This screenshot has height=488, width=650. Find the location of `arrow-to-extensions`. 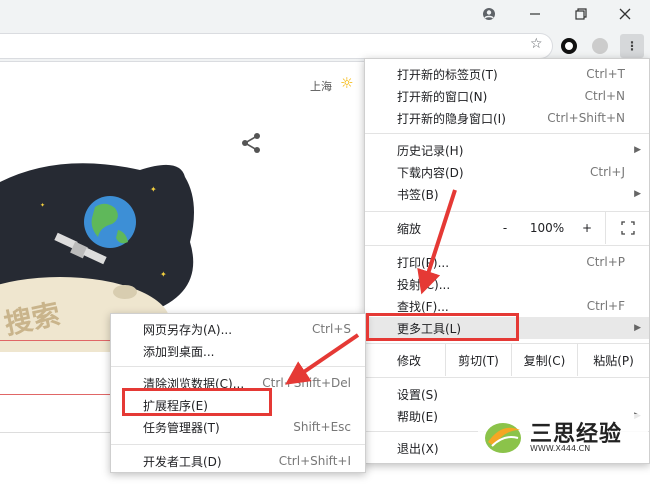

arrow-to-extensions is located at coordinates (322, 359).